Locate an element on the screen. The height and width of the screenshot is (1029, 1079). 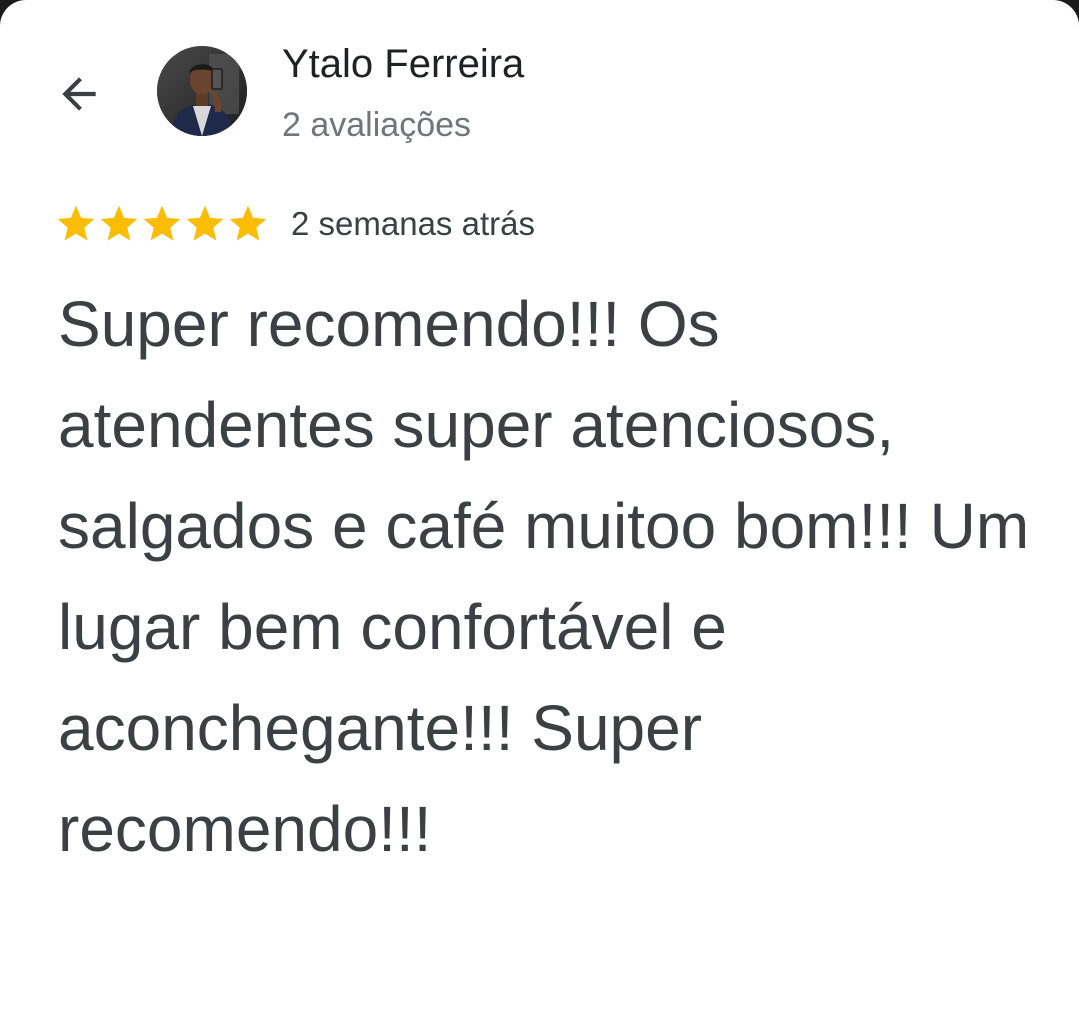
profile-photo is located at coordinates (202, 91).